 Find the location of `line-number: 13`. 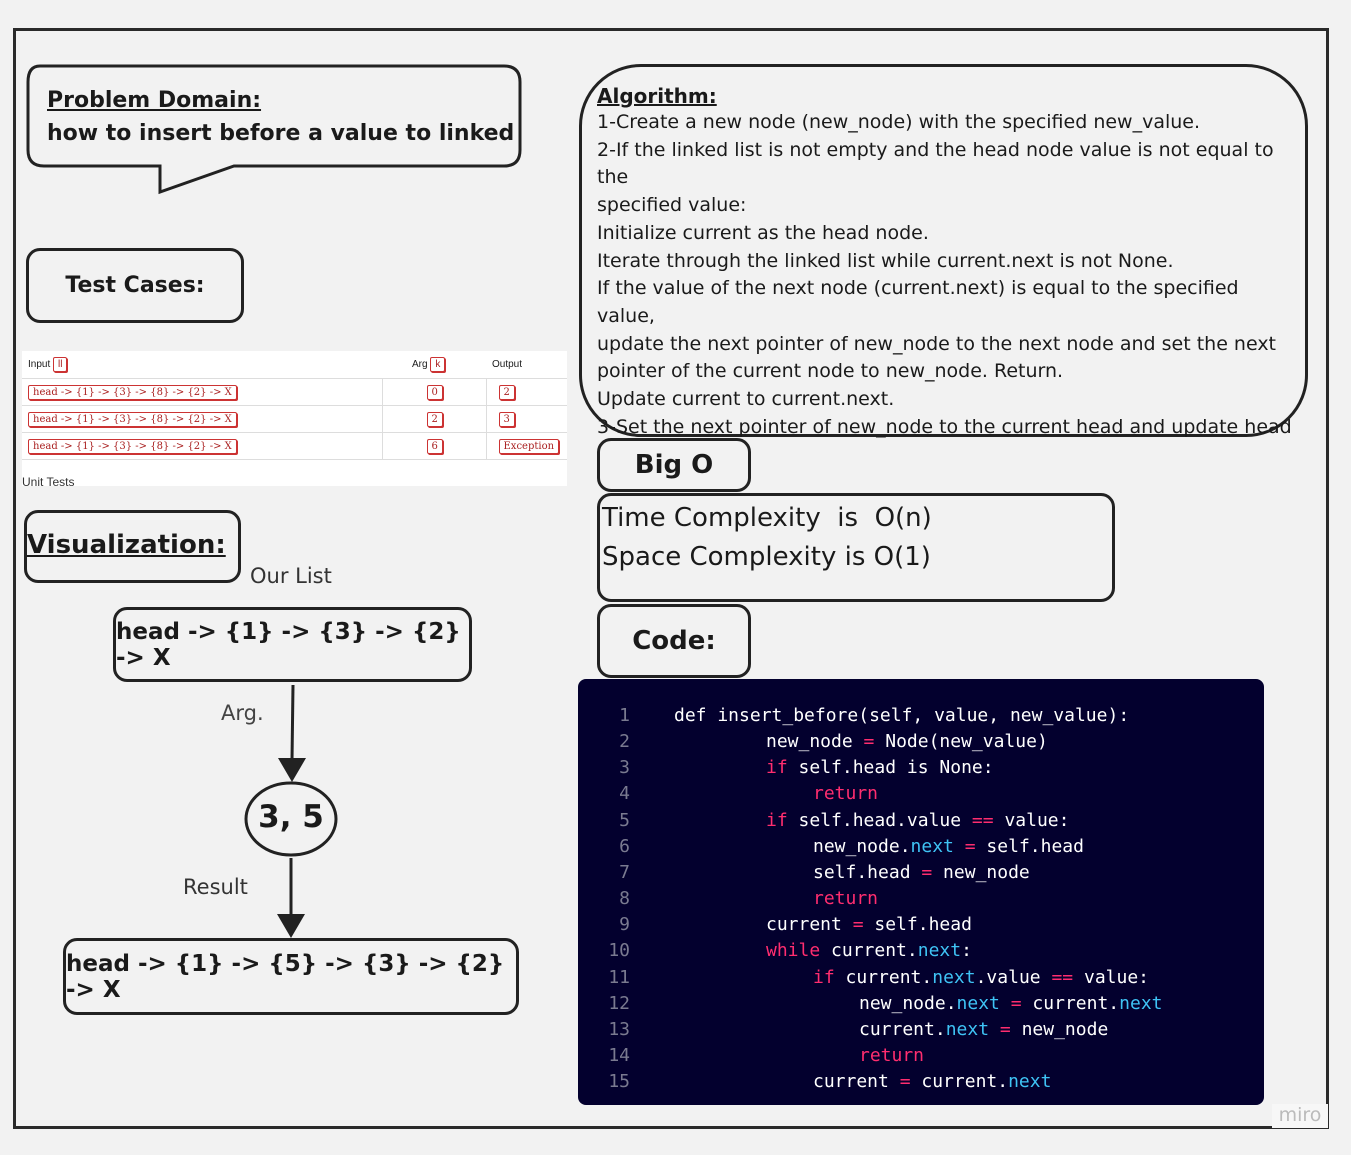

line-number: 13 is located at coordinates (619, 1029).